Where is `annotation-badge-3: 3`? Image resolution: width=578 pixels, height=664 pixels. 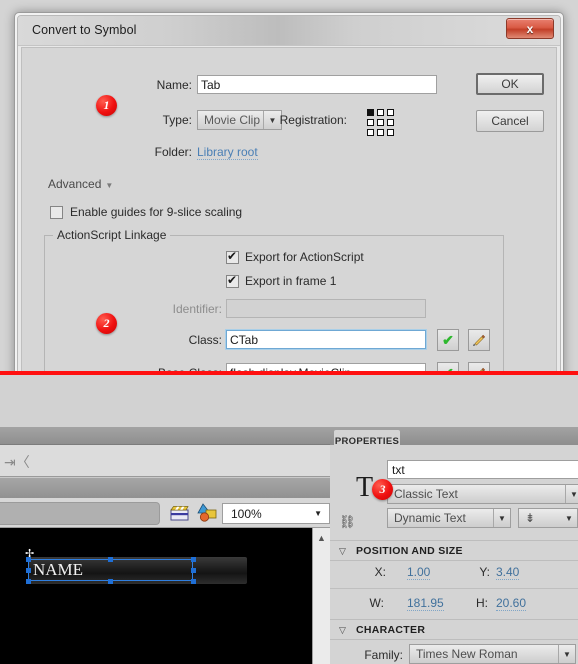
annotation-badge-3: 3 is located at coordinates (382, 489).